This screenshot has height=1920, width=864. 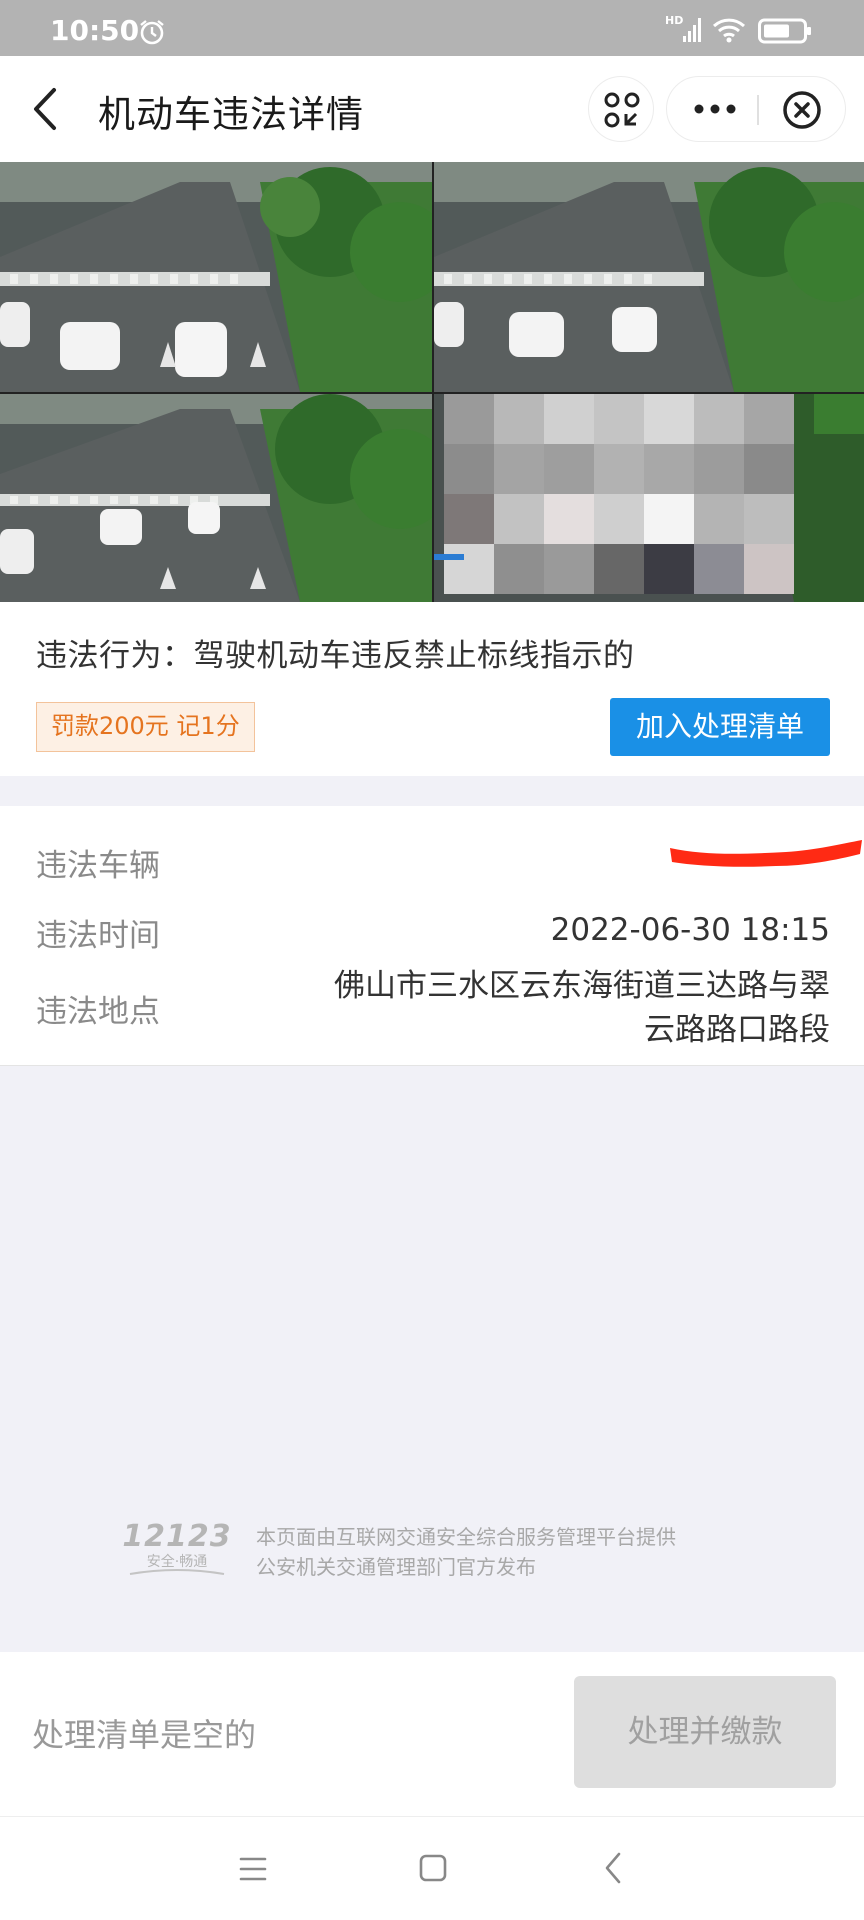 What do you see at coordinates (729, 30) in the screenshot?
I see `wifi-icon` at bounding box center [729, 30].